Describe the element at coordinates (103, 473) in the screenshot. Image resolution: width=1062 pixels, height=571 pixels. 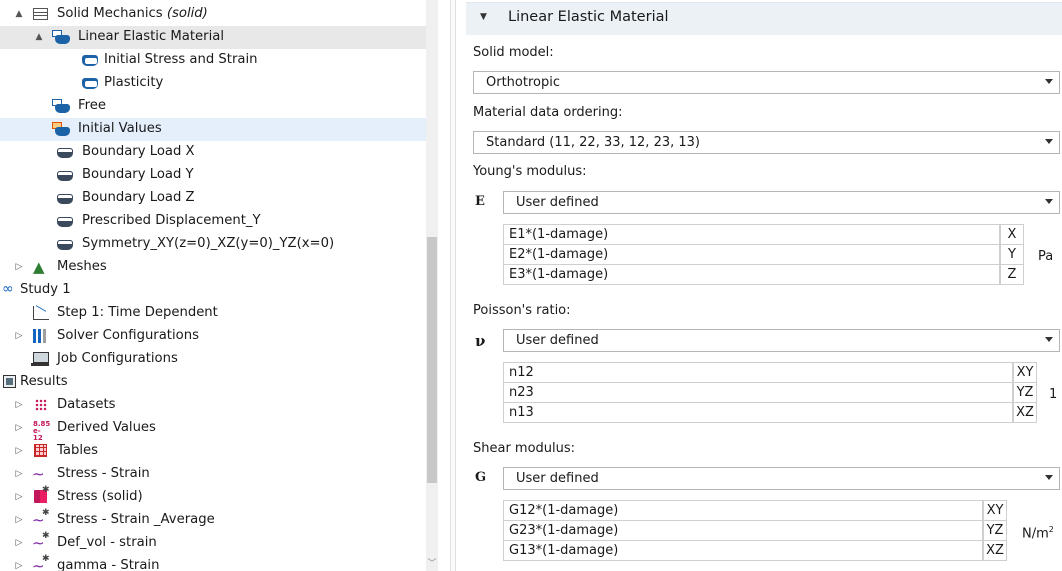
I see `tree-item-label: Stress - Strain` at that location.